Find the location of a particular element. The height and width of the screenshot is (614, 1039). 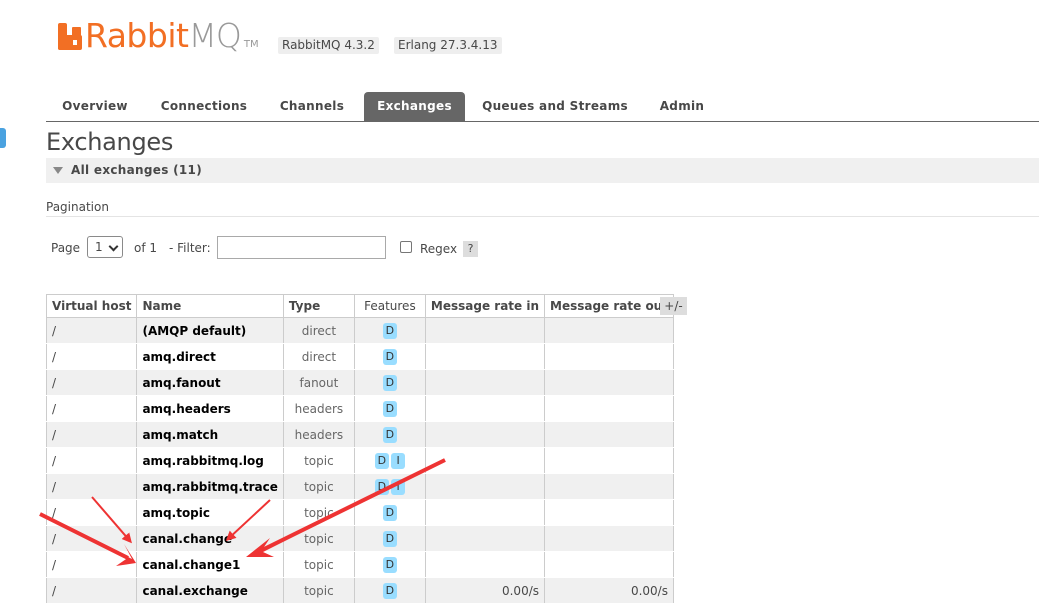

cell-exchange-name: canal.change1 is located at coordinates (210, 564).